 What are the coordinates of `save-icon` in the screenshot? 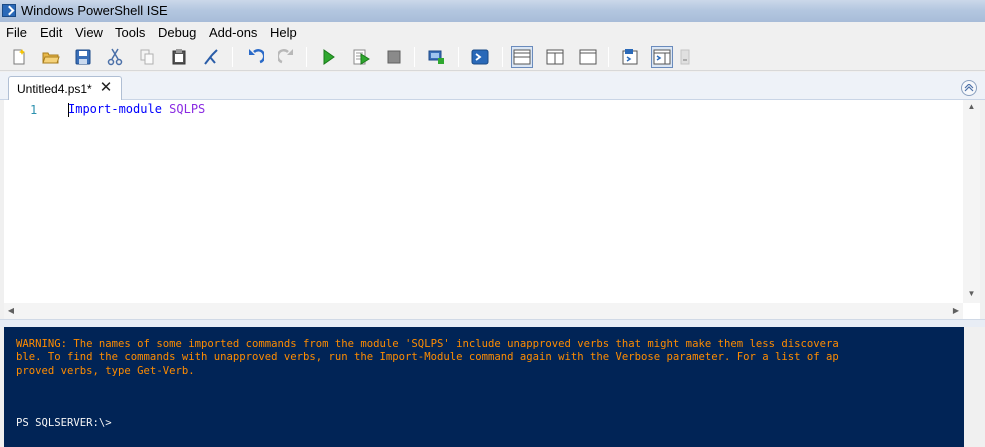 It's located at (83, 57).